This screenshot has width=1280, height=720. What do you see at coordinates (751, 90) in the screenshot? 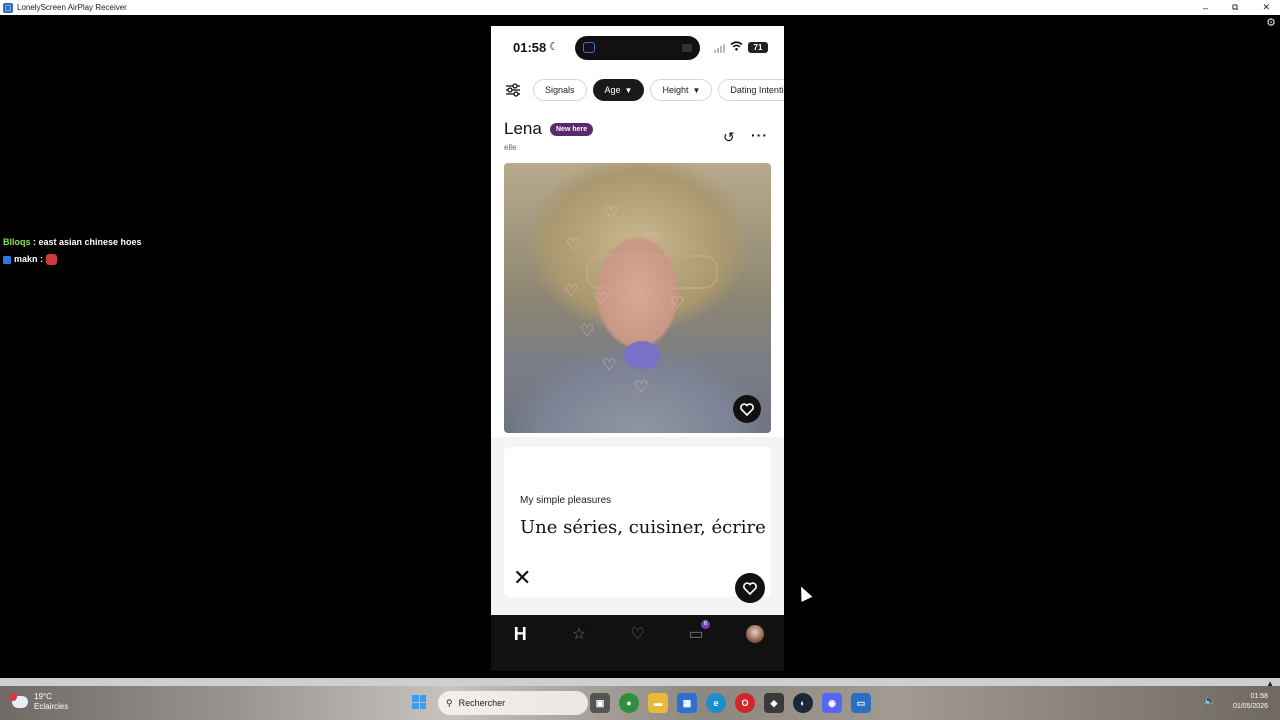
I see `filter-chip-dating-intentions: Dating Intentio` at bounding box center [751, 90].